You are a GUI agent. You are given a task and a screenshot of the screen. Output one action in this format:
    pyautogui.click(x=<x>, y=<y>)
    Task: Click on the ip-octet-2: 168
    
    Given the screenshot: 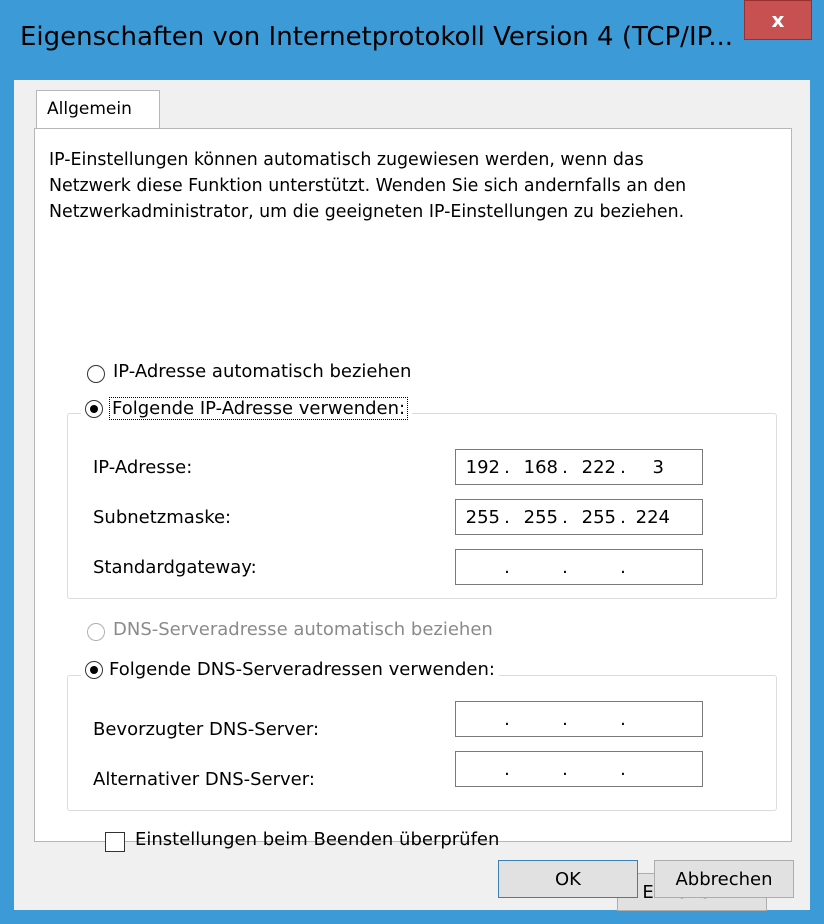 What is the action you would take?
    pyautogui.click(x=540, y=467)
    